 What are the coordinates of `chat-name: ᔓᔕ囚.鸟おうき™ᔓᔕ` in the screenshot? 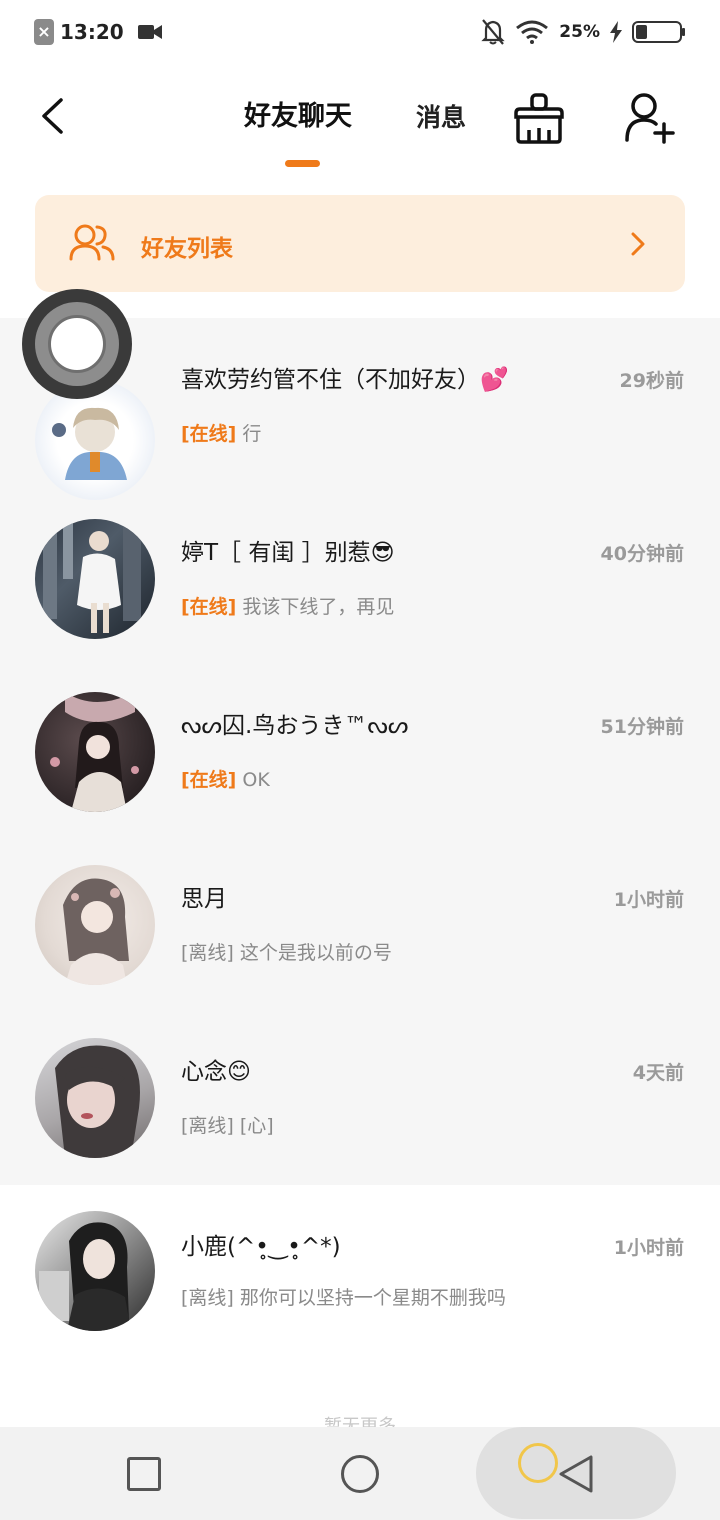 It's located at (295, 726).